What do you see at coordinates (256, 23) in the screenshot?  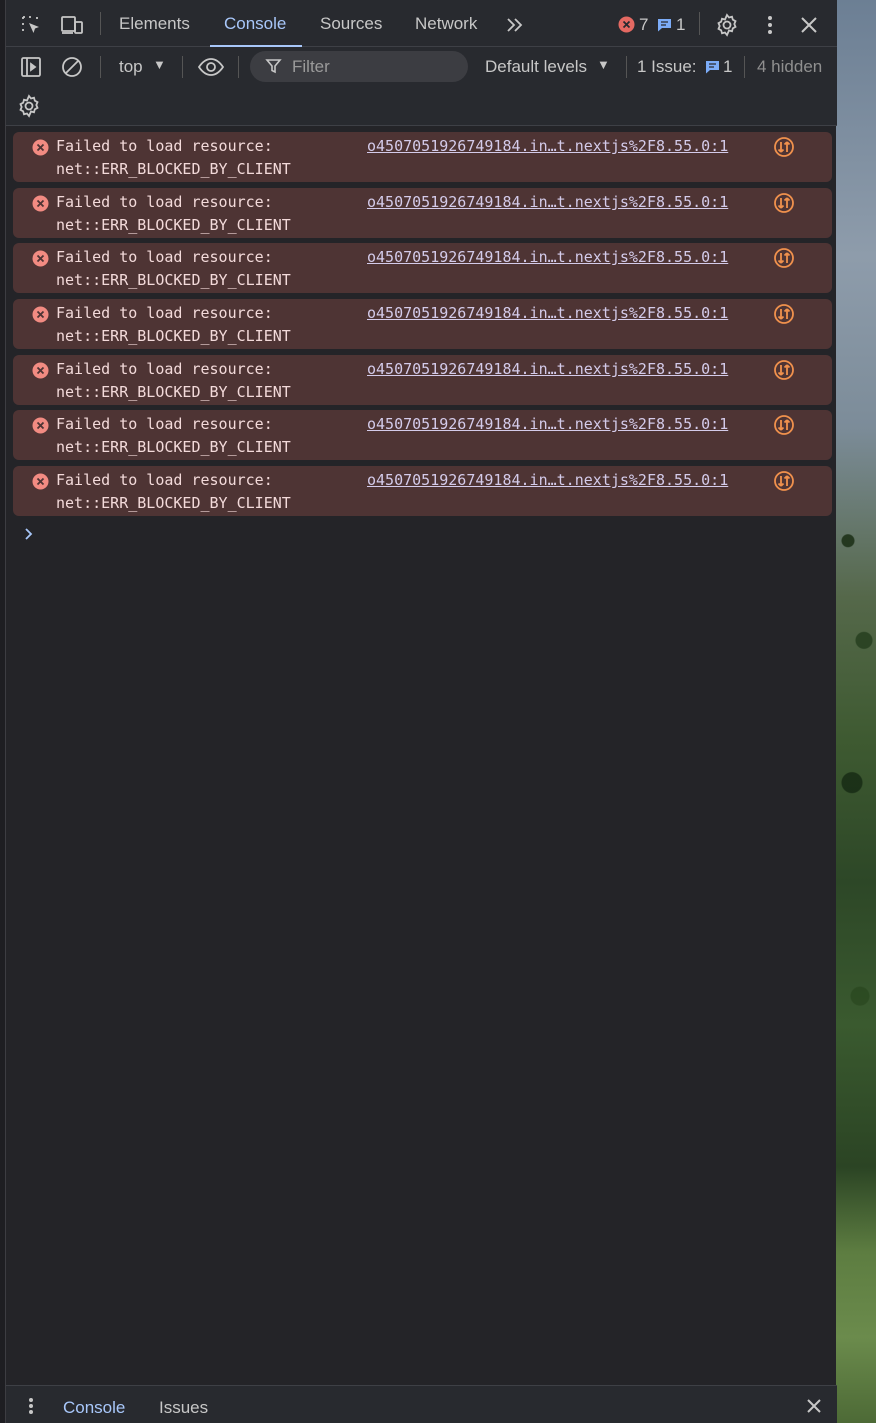 I see `tab-console: Console` at bounding box center [256, 23].